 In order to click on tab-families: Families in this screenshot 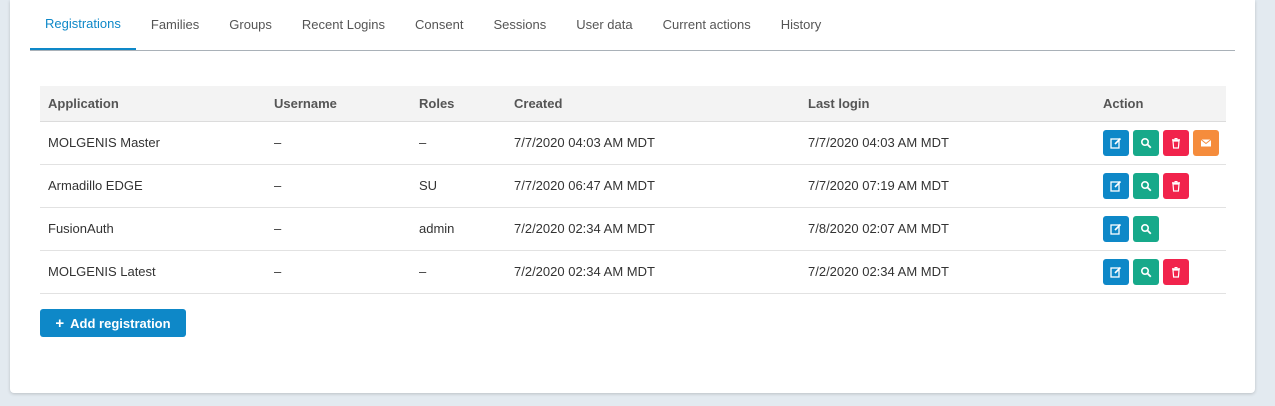, I will do `click(175, 25)`.